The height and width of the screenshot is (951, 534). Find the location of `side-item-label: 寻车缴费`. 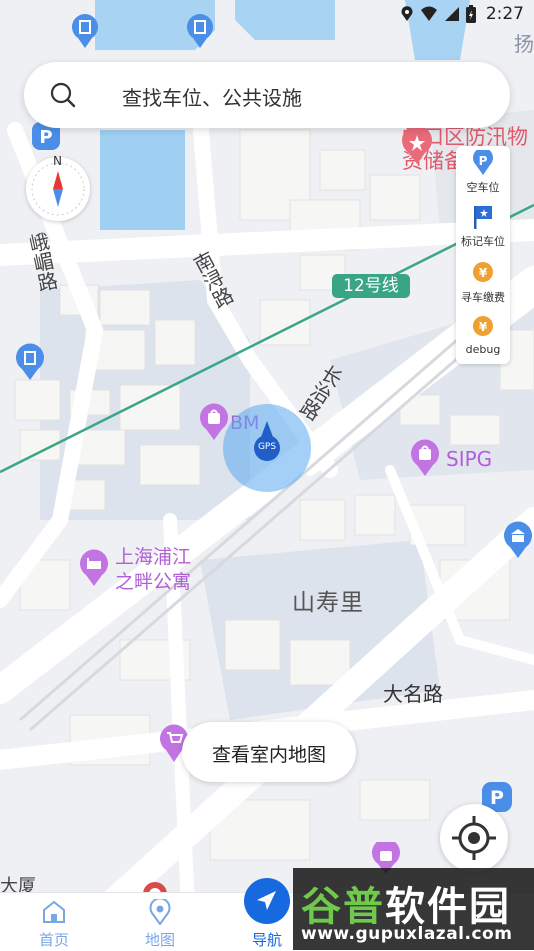

side-item-label: 寻车缴费 is located at coordinates (483, 297).